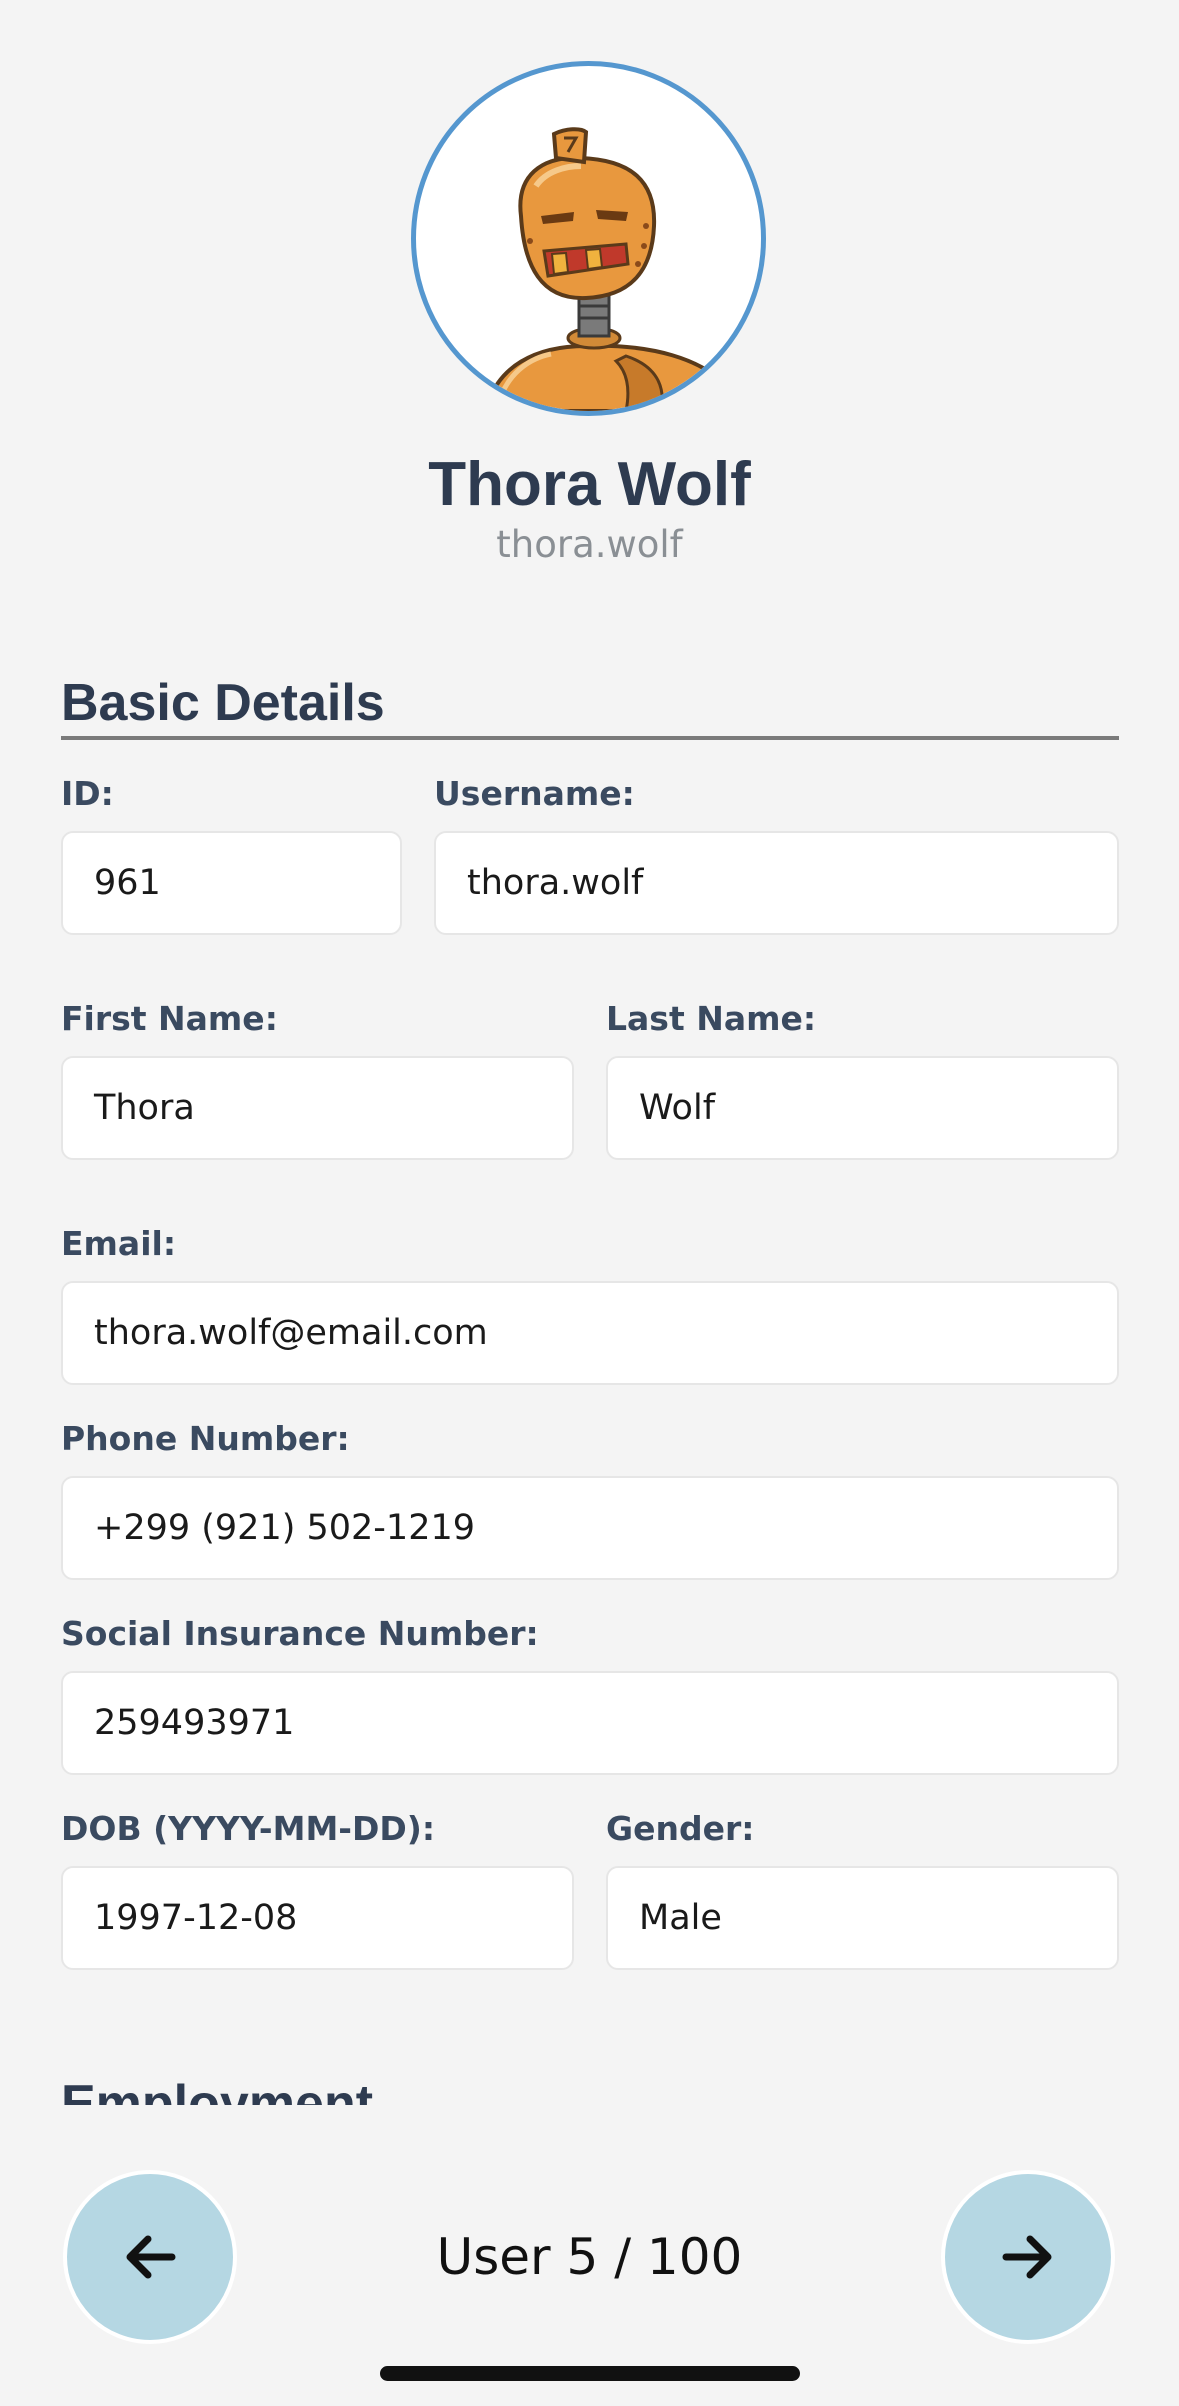 The width and height of the screenshot is (1179, 2406). What do you see at coordinates (300, 1633) in the screenshot?
I see `sin-label: Social Insurance Number:` at bounding box center [300, 1633].